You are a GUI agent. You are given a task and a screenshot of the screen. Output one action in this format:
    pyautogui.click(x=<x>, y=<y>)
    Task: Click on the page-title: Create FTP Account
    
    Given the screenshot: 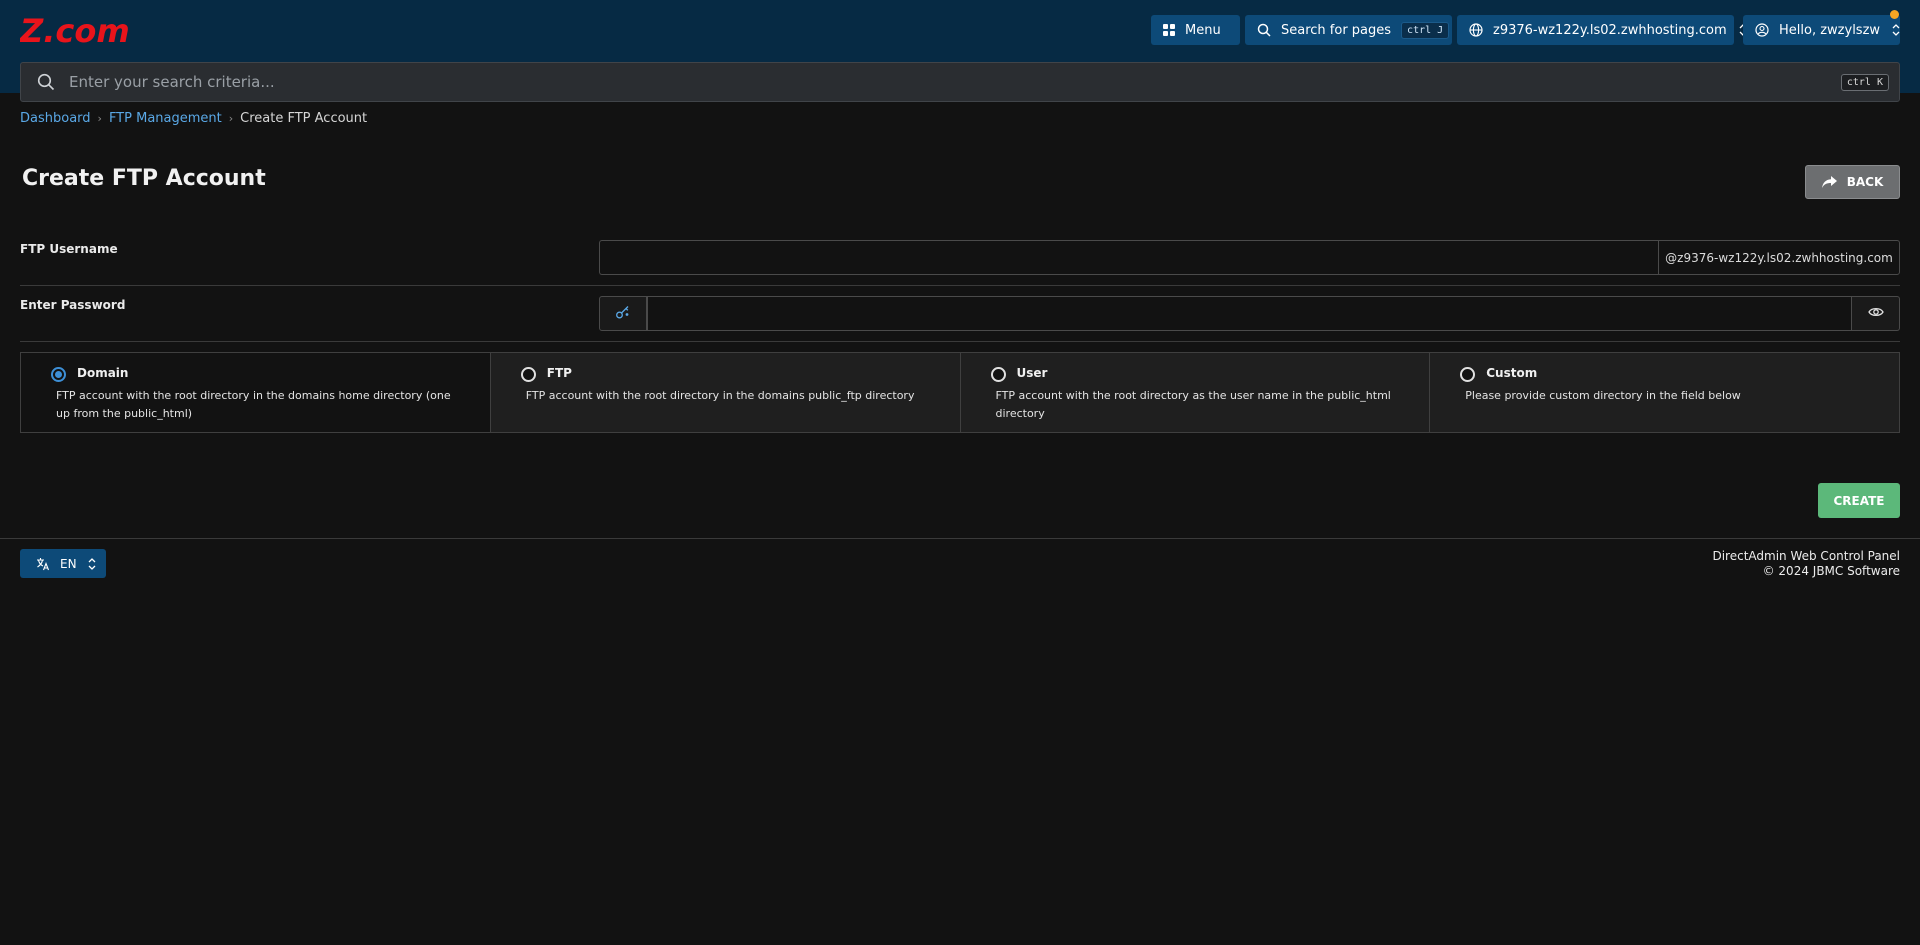 What is the action you would take?
    pyautogui.click(x=144, y=178)
    